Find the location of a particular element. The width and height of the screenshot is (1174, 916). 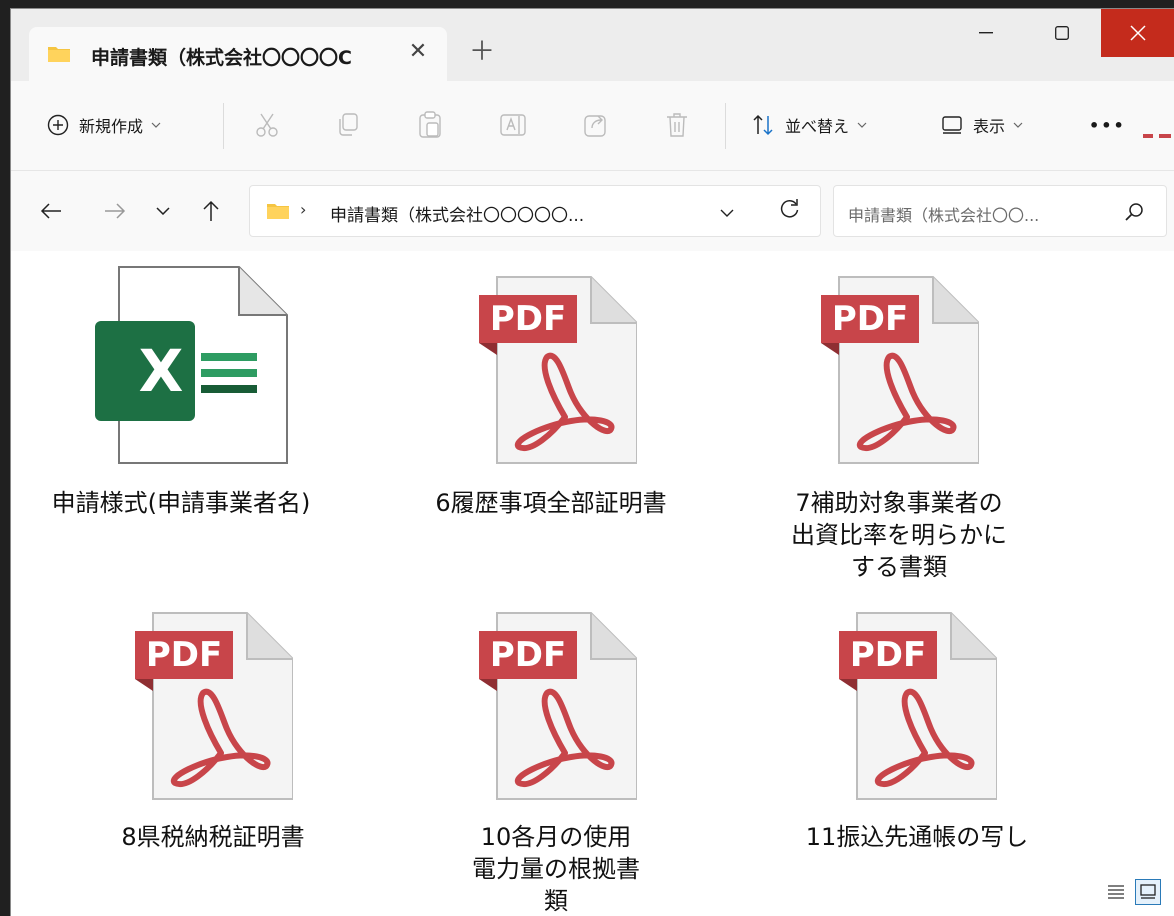

search-icon is located at coordinates (1134, 214).